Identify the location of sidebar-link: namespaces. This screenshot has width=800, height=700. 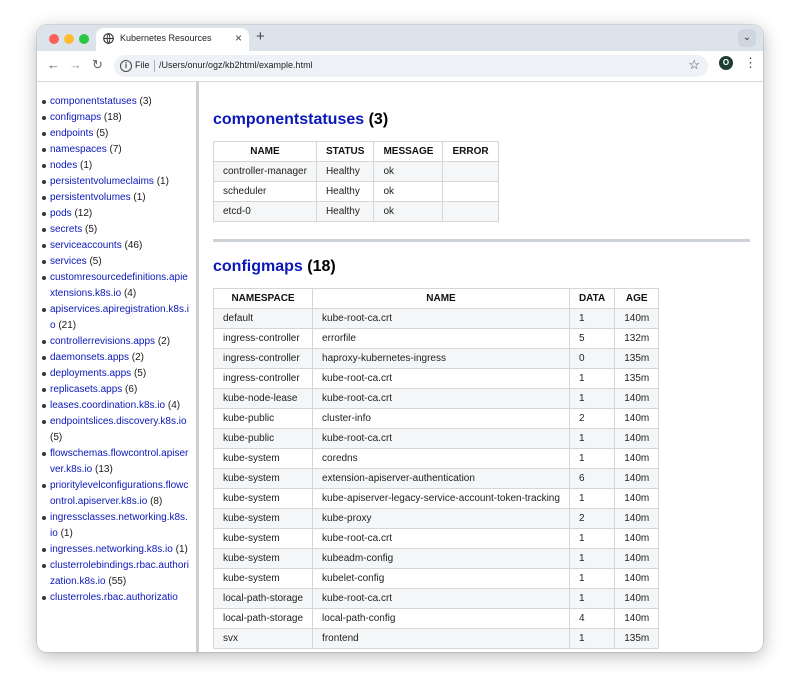
(78, 149).